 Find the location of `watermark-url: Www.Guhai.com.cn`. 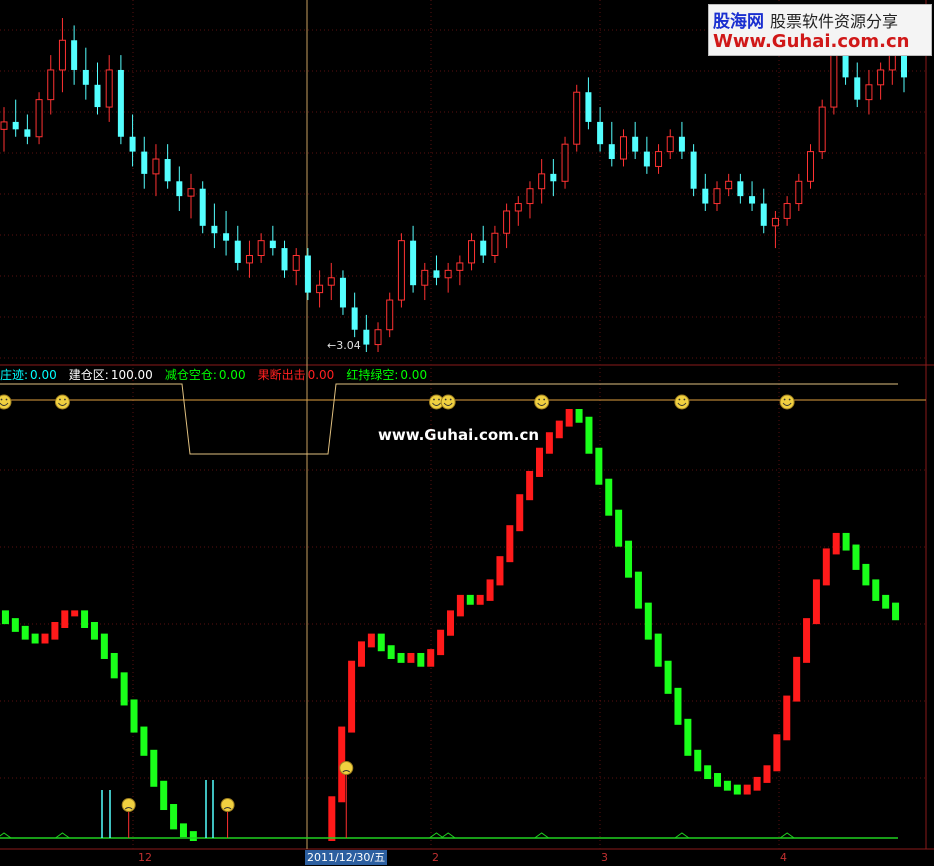

watermark-url: Www.Guhai.com.cn is located at coordinates (811, 41).